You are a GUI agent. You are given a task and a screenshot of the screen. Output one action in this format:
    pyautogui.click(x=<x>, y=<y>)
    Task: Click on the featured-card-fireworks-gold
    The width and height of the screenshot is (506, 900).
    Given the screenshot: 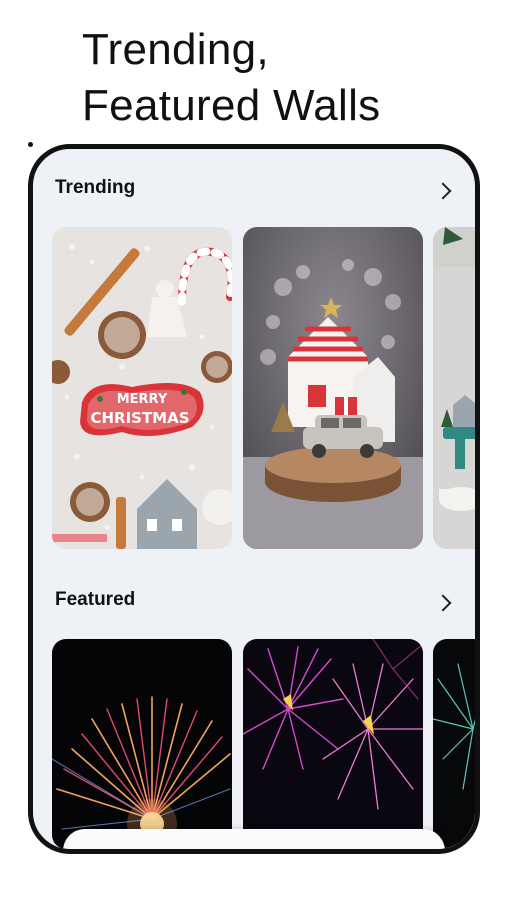 What is the action you would take?
    pyautogui.click(x=142, y=744)
    